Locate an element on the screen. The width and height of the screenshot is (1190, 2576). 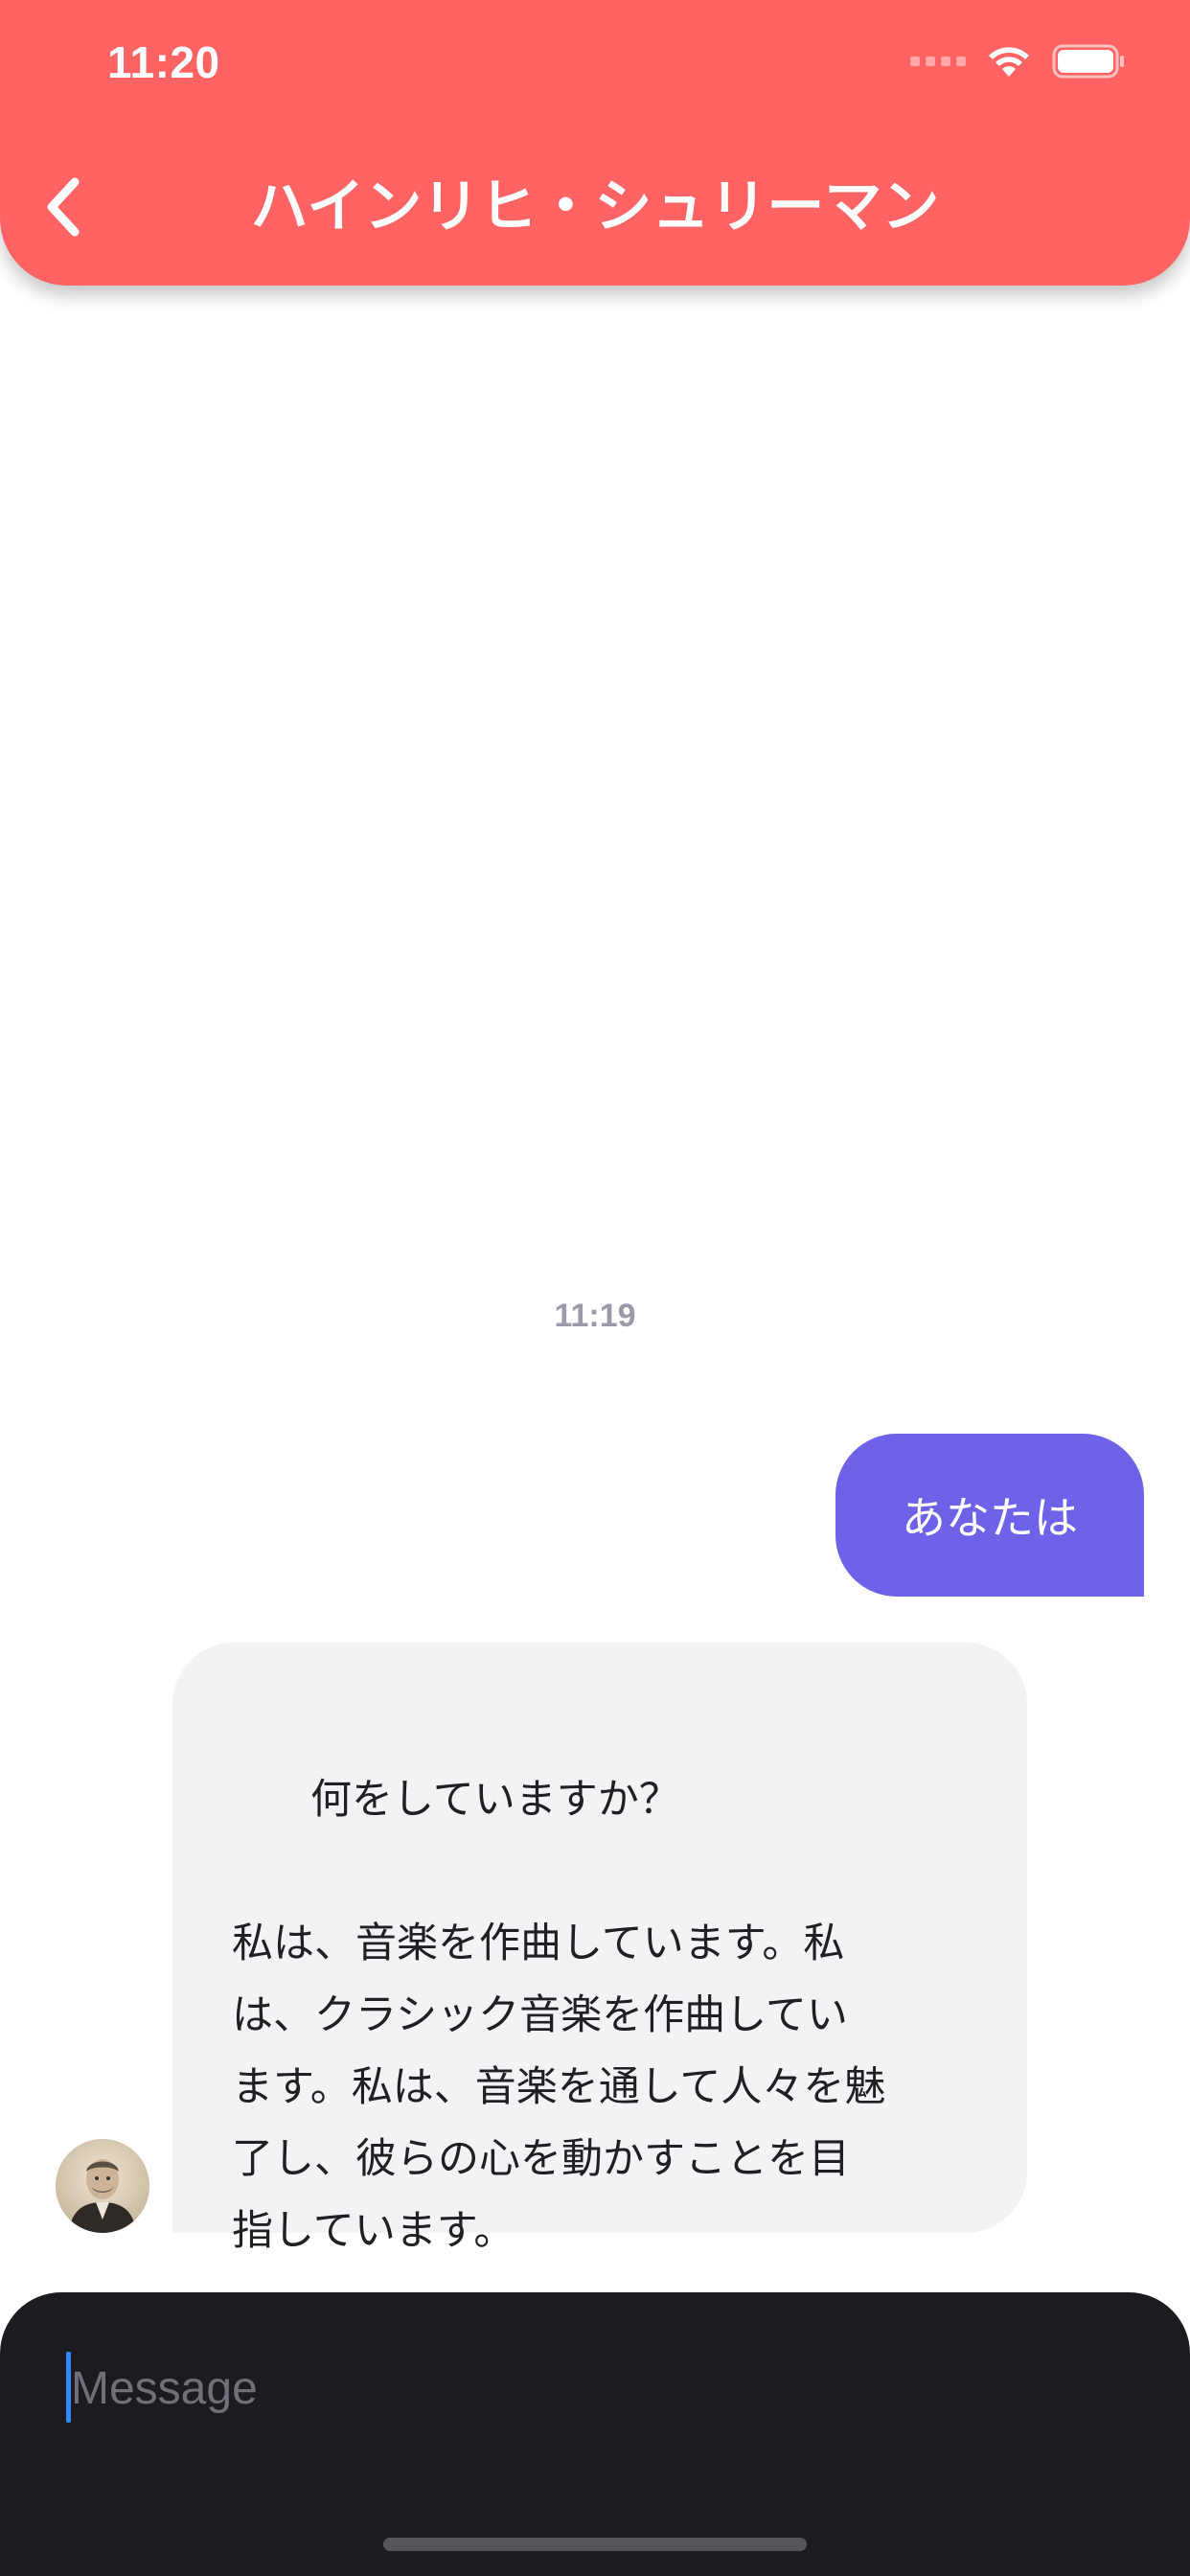
page-title: ハインリヒ・シュリーマン is located at coordinates (595, 207).